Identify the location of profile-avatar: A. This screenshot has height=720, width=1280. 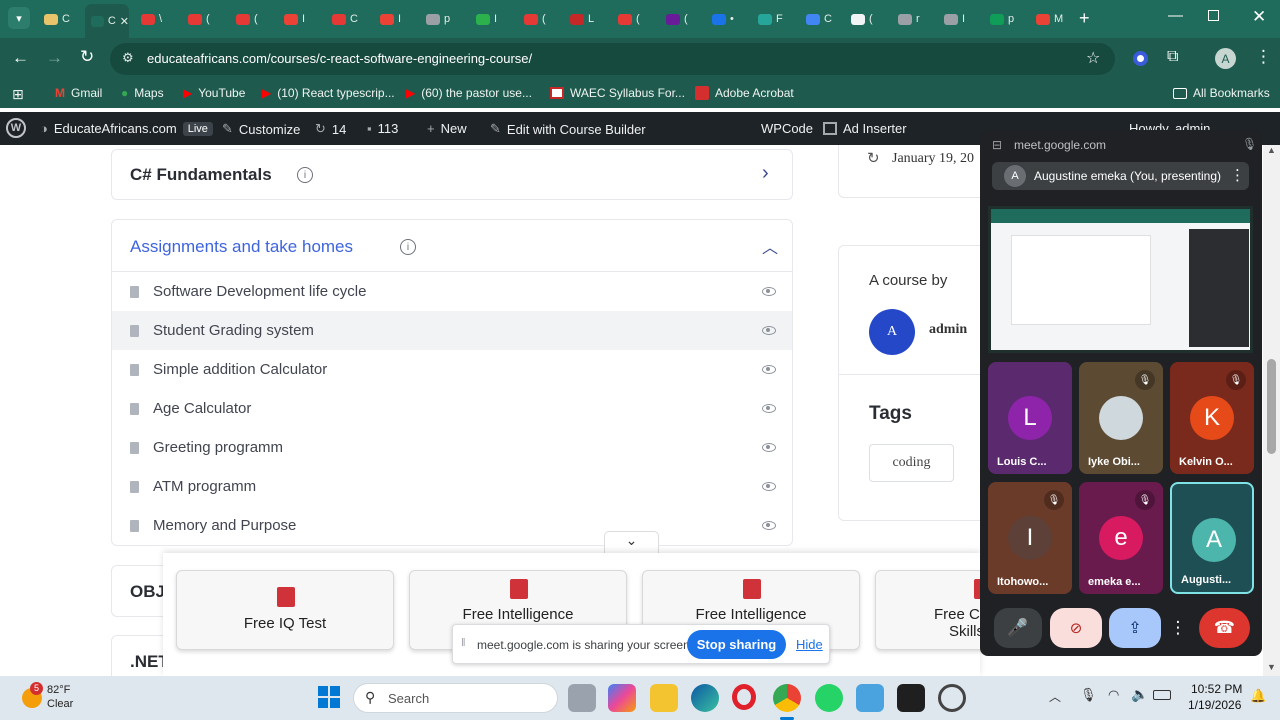
(1225, 58).